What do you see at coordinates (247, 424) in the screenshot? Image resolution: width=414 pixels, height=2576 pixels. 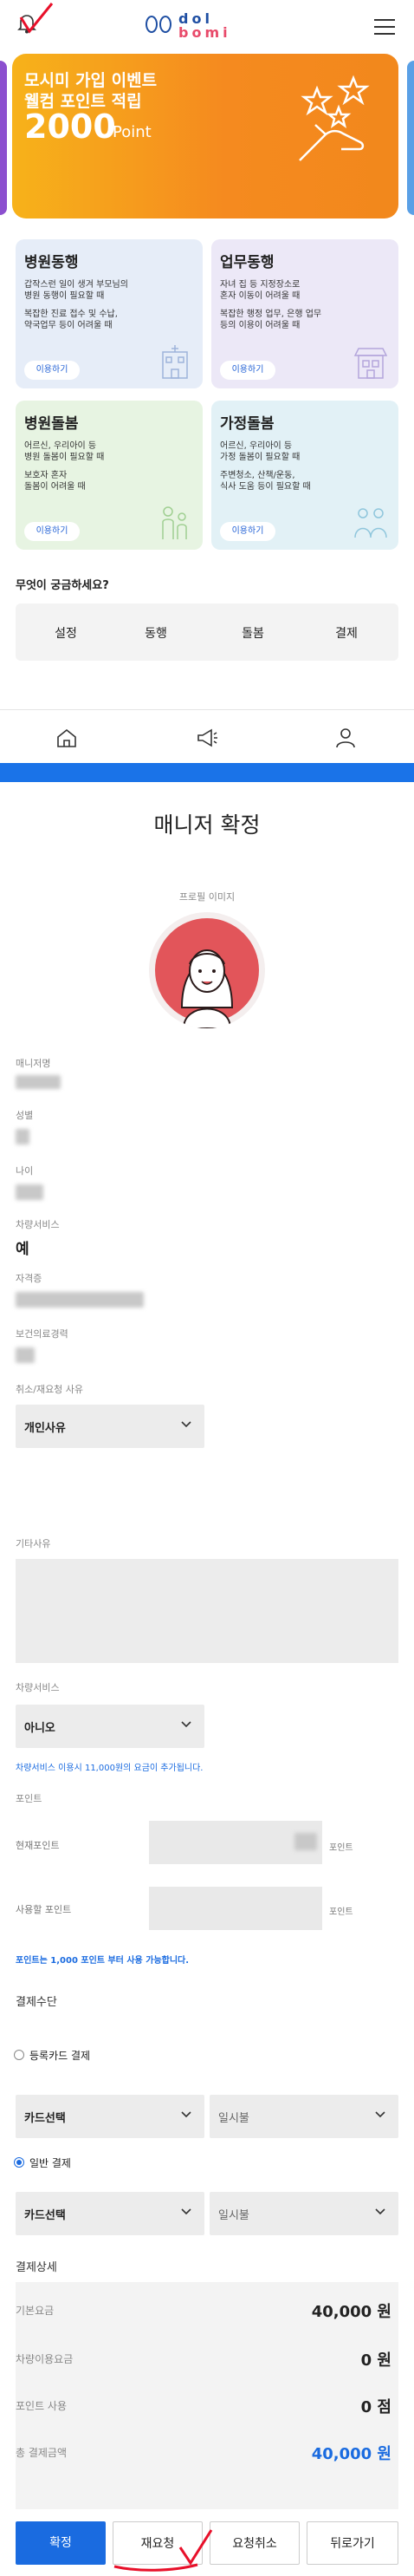 I see `card-title: 가정돌봄` at bounding box center [247, 424].